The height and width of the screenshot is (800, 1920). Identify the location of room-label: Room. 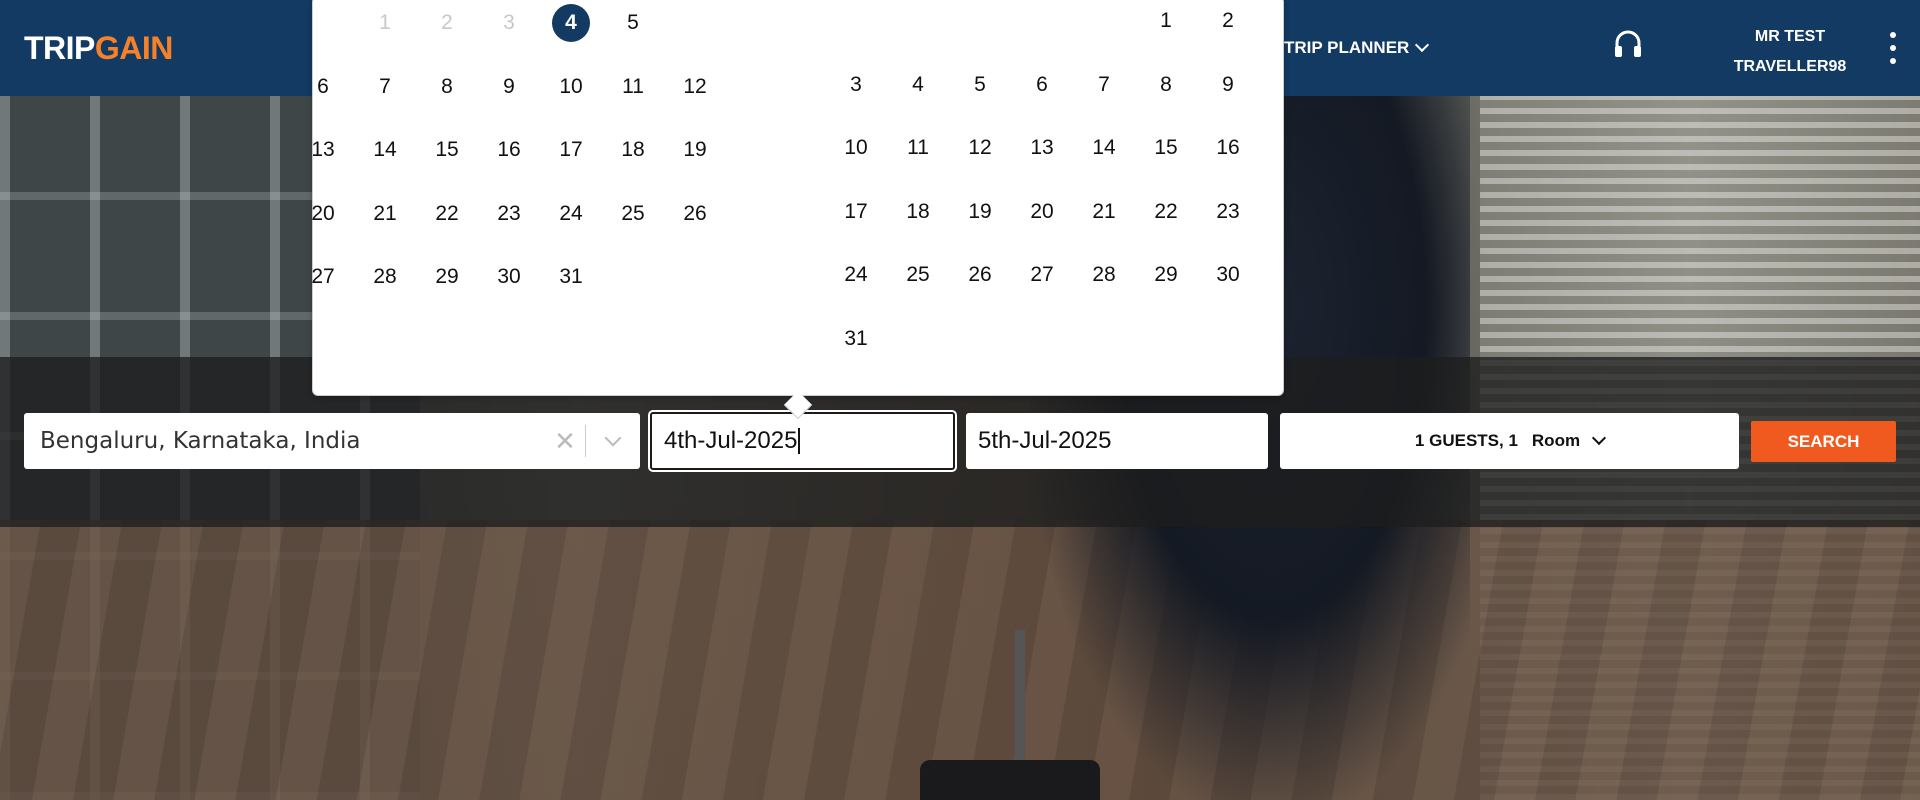
(1556, 440).